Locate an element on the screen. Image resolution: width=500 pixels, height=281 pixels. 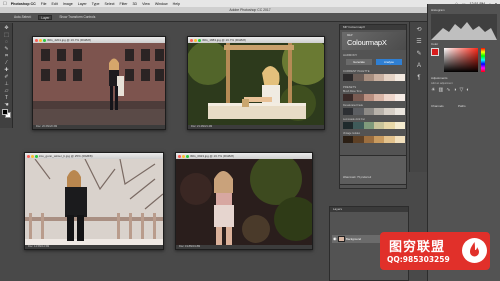
color-tab: Color is located at coordinates (434, 44).